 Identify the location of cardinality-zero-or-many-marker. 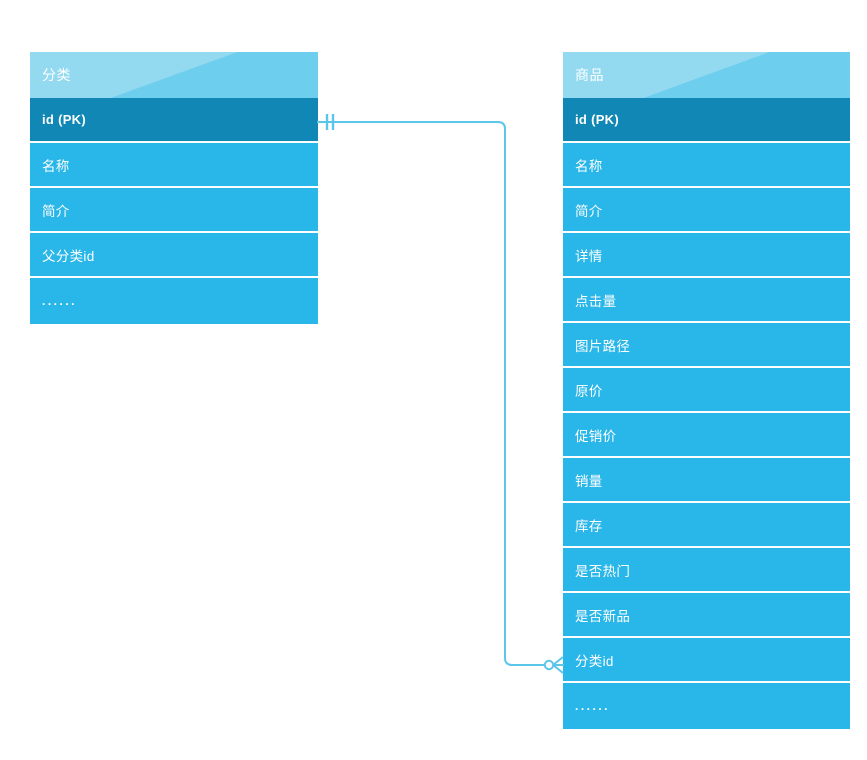
(553, 665).